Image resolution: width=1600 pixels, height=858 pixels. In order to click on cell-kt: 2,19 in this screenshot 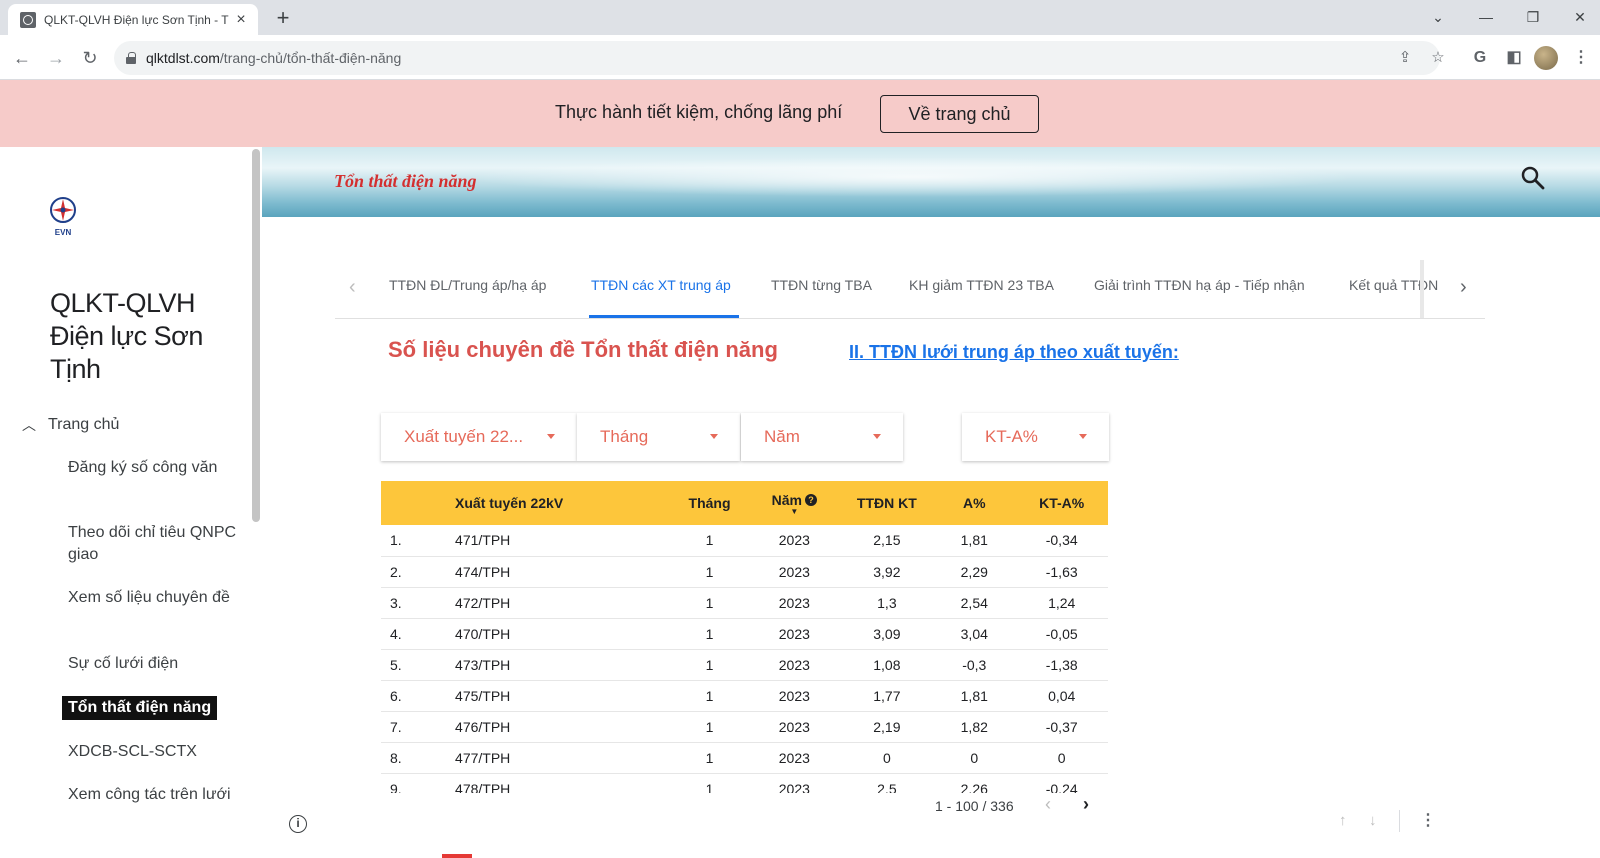, I will do `click(887, 727)`.